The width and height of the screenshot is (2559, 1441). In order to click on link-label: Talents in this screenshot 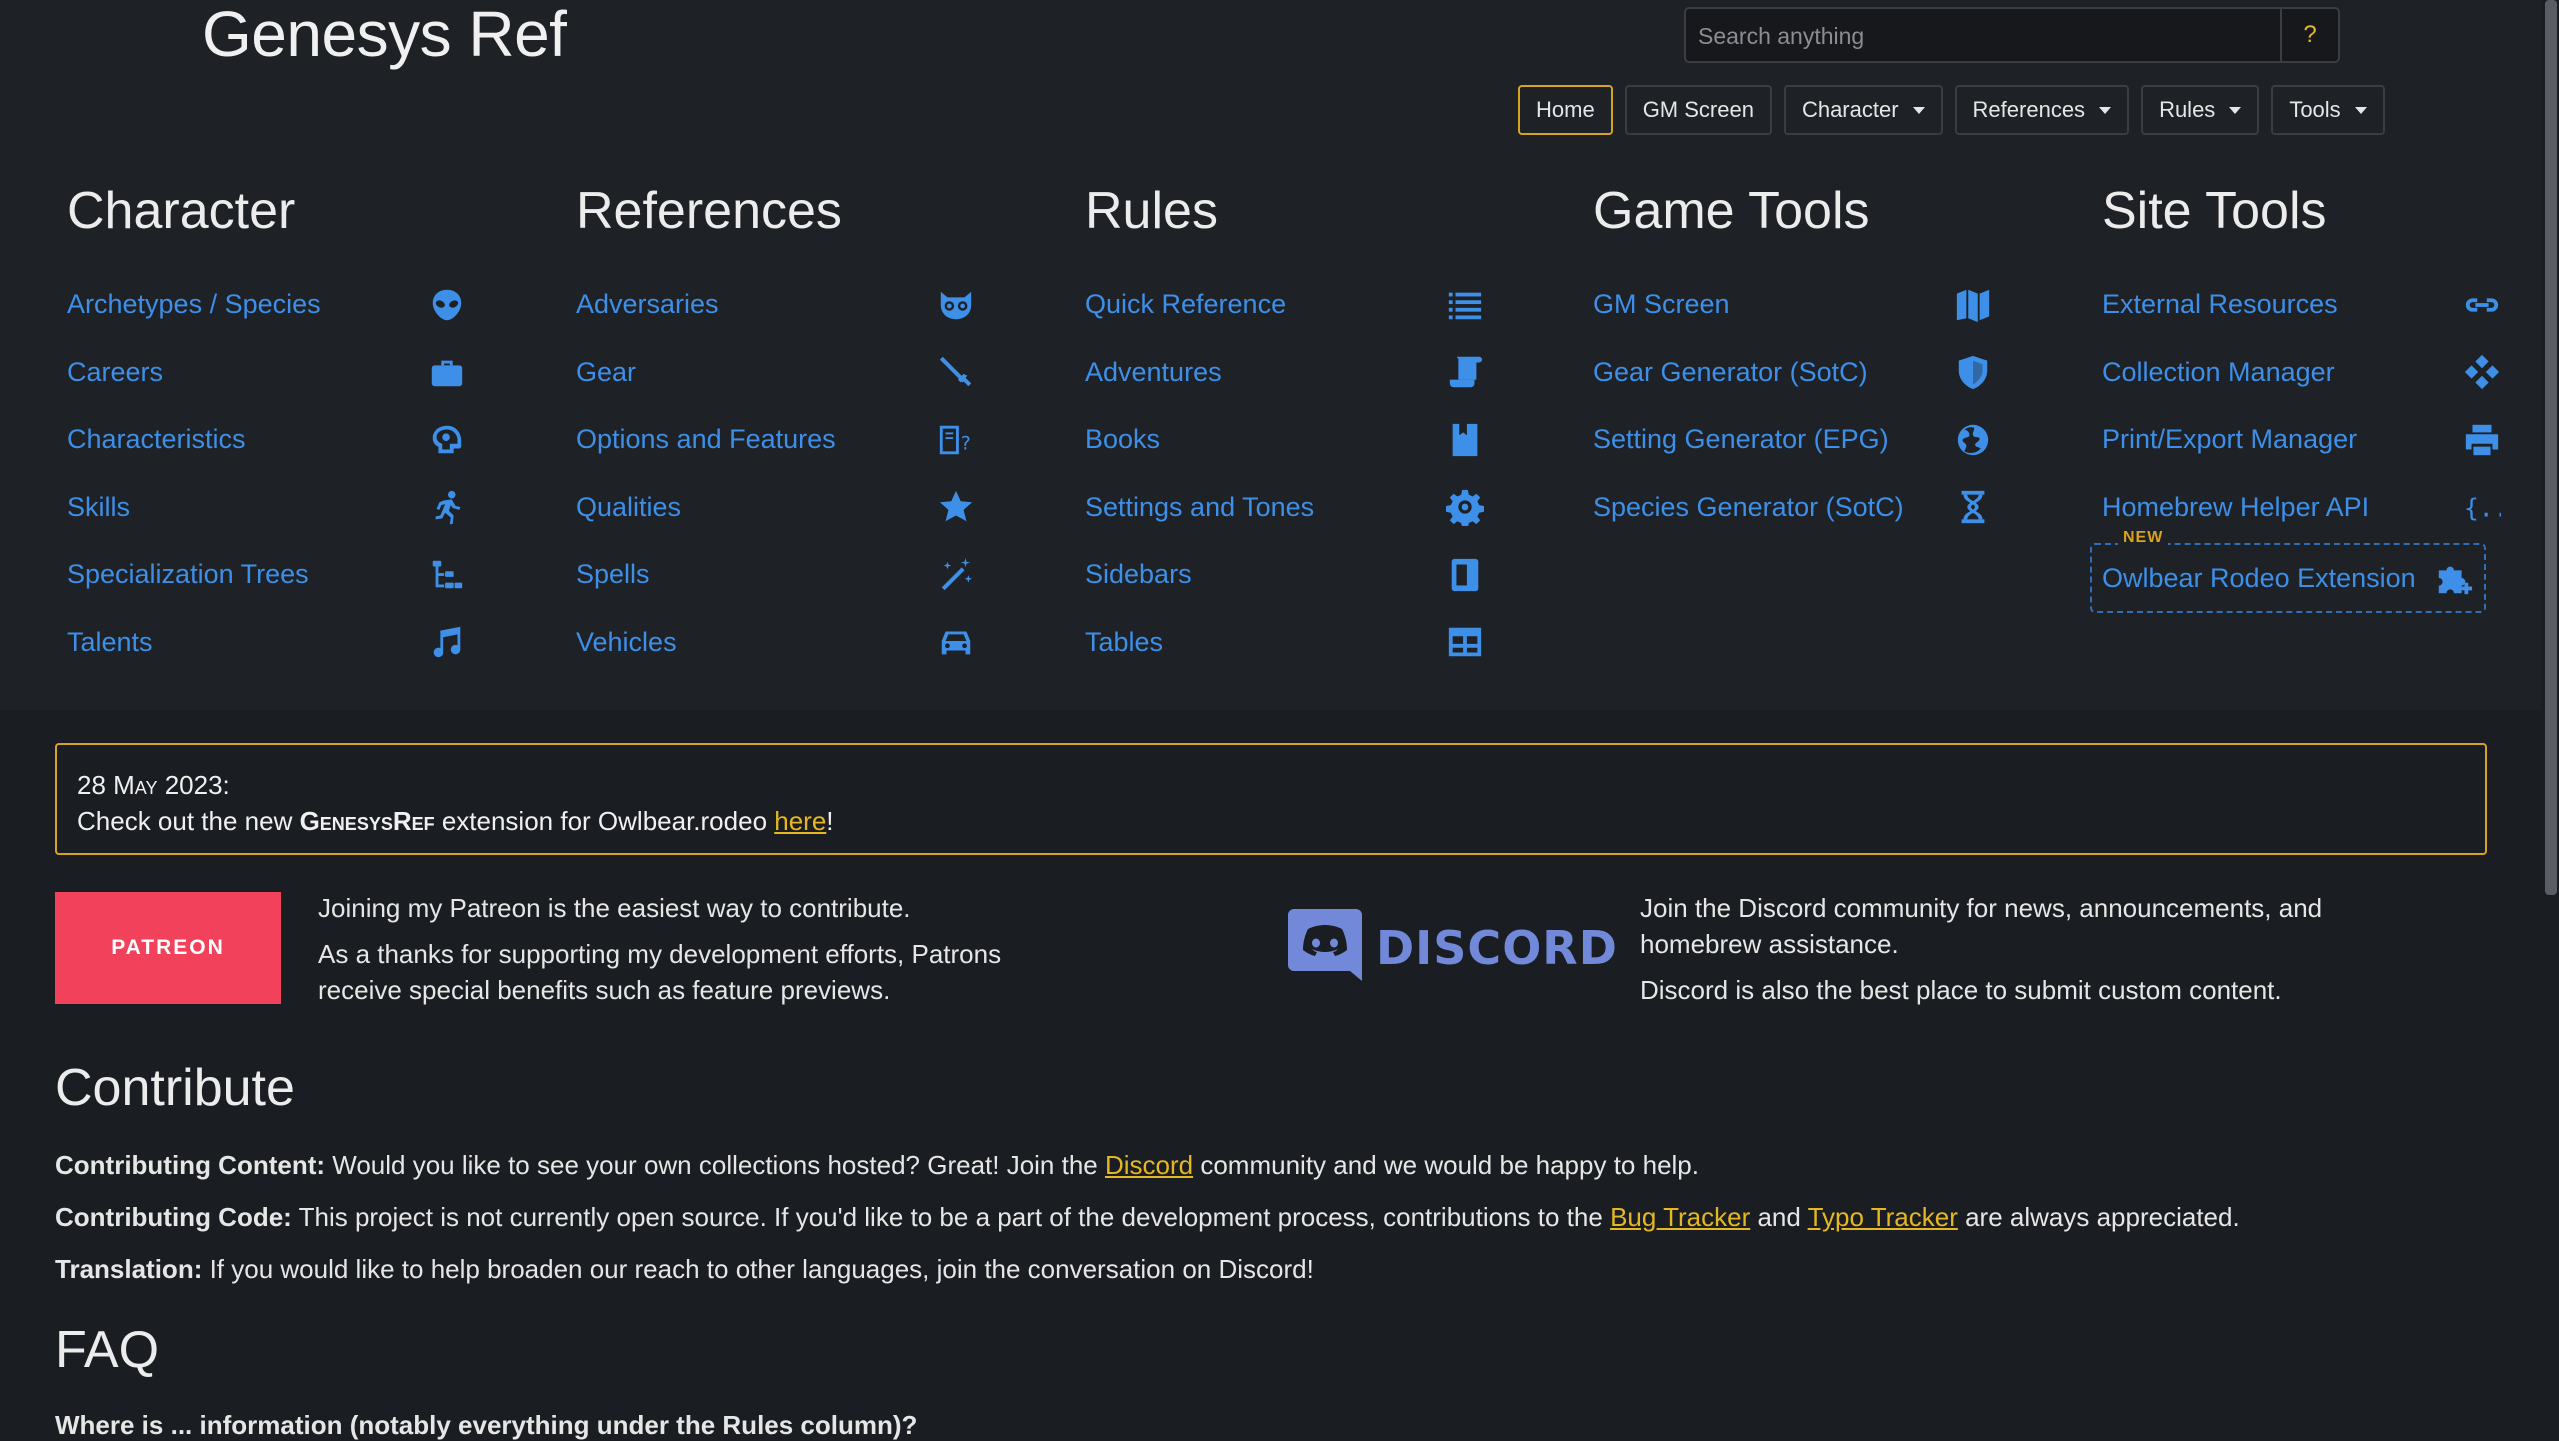, I will do `click(110, 641)`.